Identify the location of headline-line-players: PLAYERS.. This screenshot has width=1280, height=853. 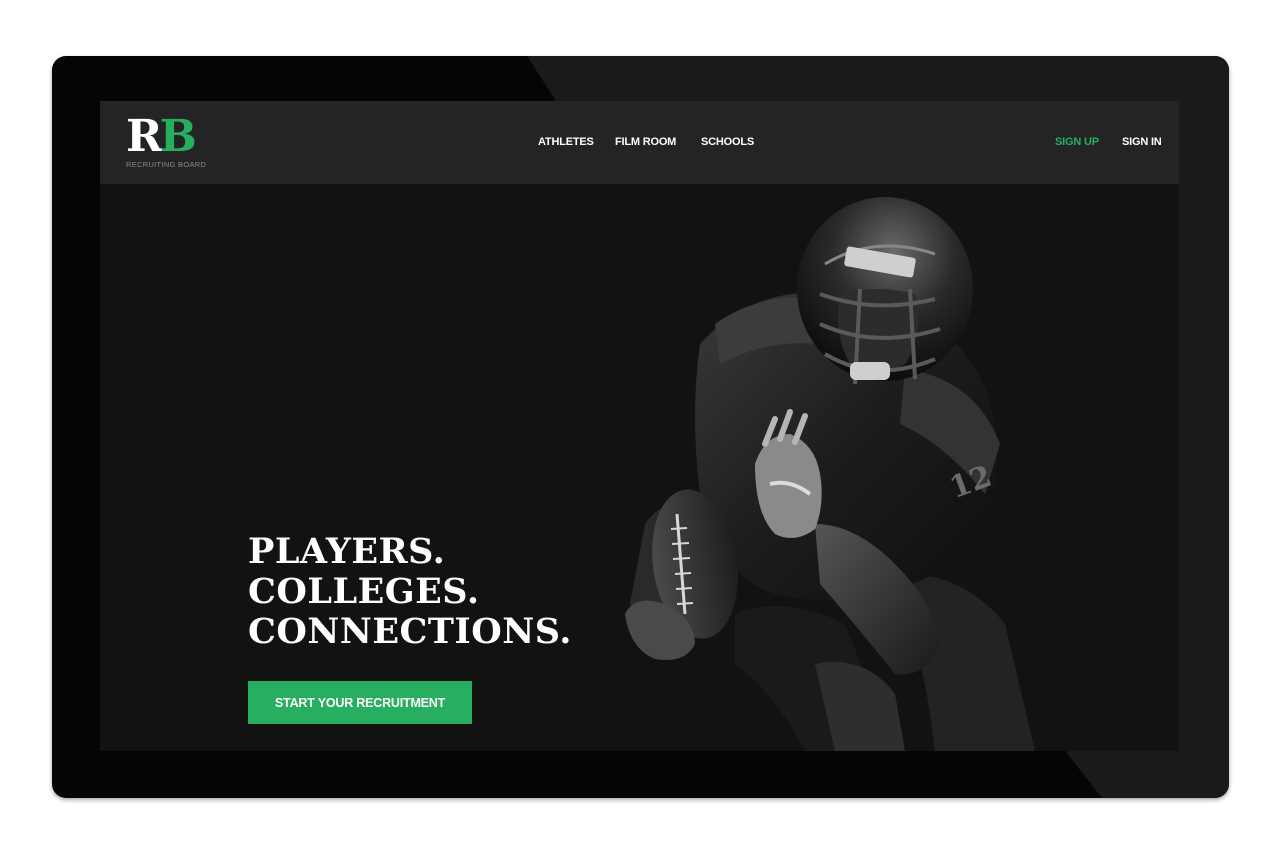
(347, 551).